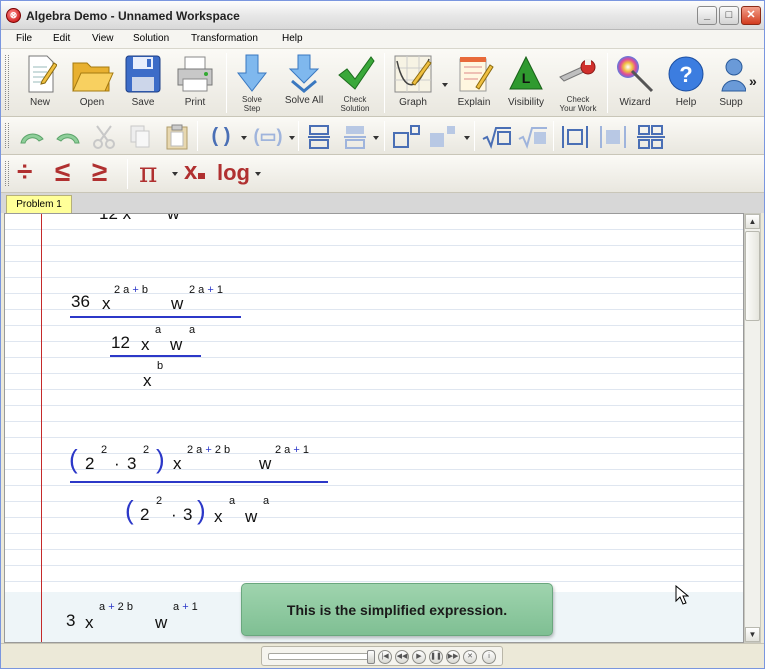 This screenshot has width=765, height=669. What do you see at coordinates (292, 38) in the screenshot?
I see `menu-help: Help` at bounding box center [292, 38].